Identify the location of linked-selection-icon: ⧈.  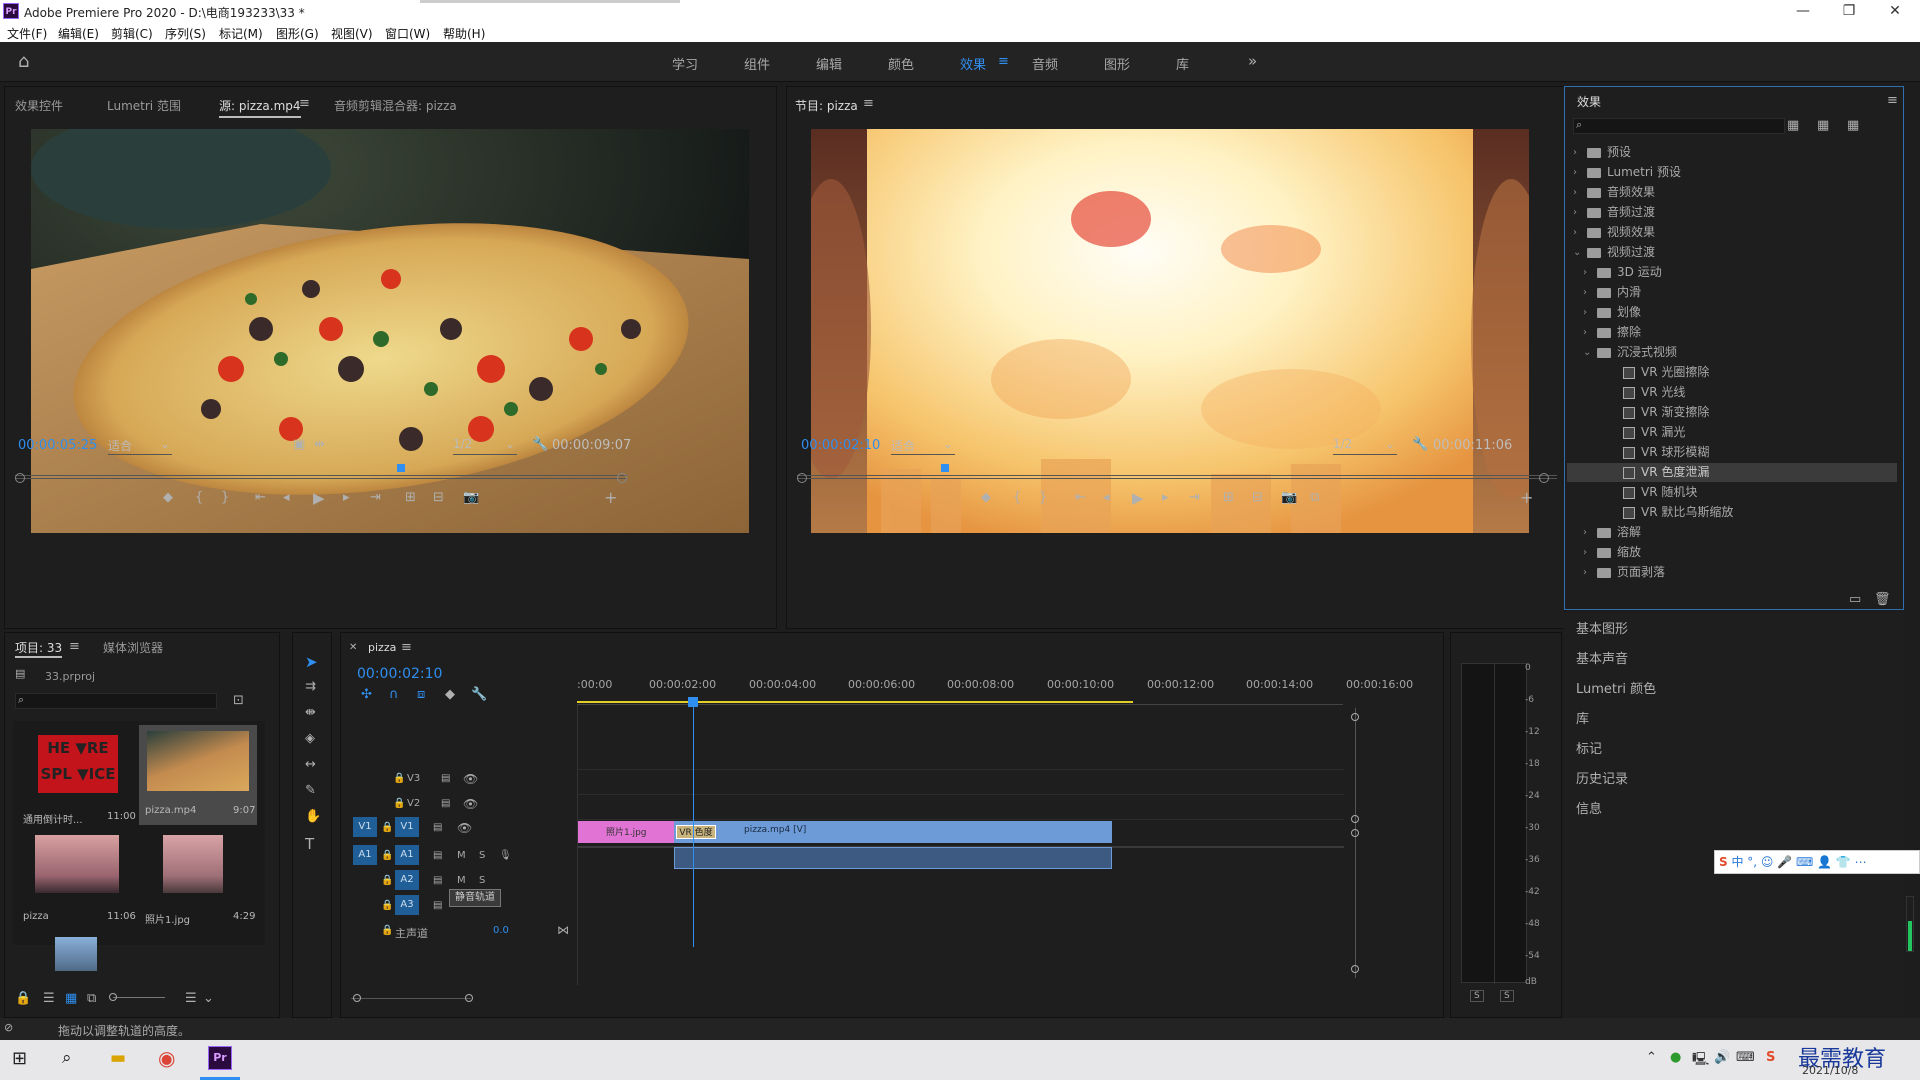
(421, 694).